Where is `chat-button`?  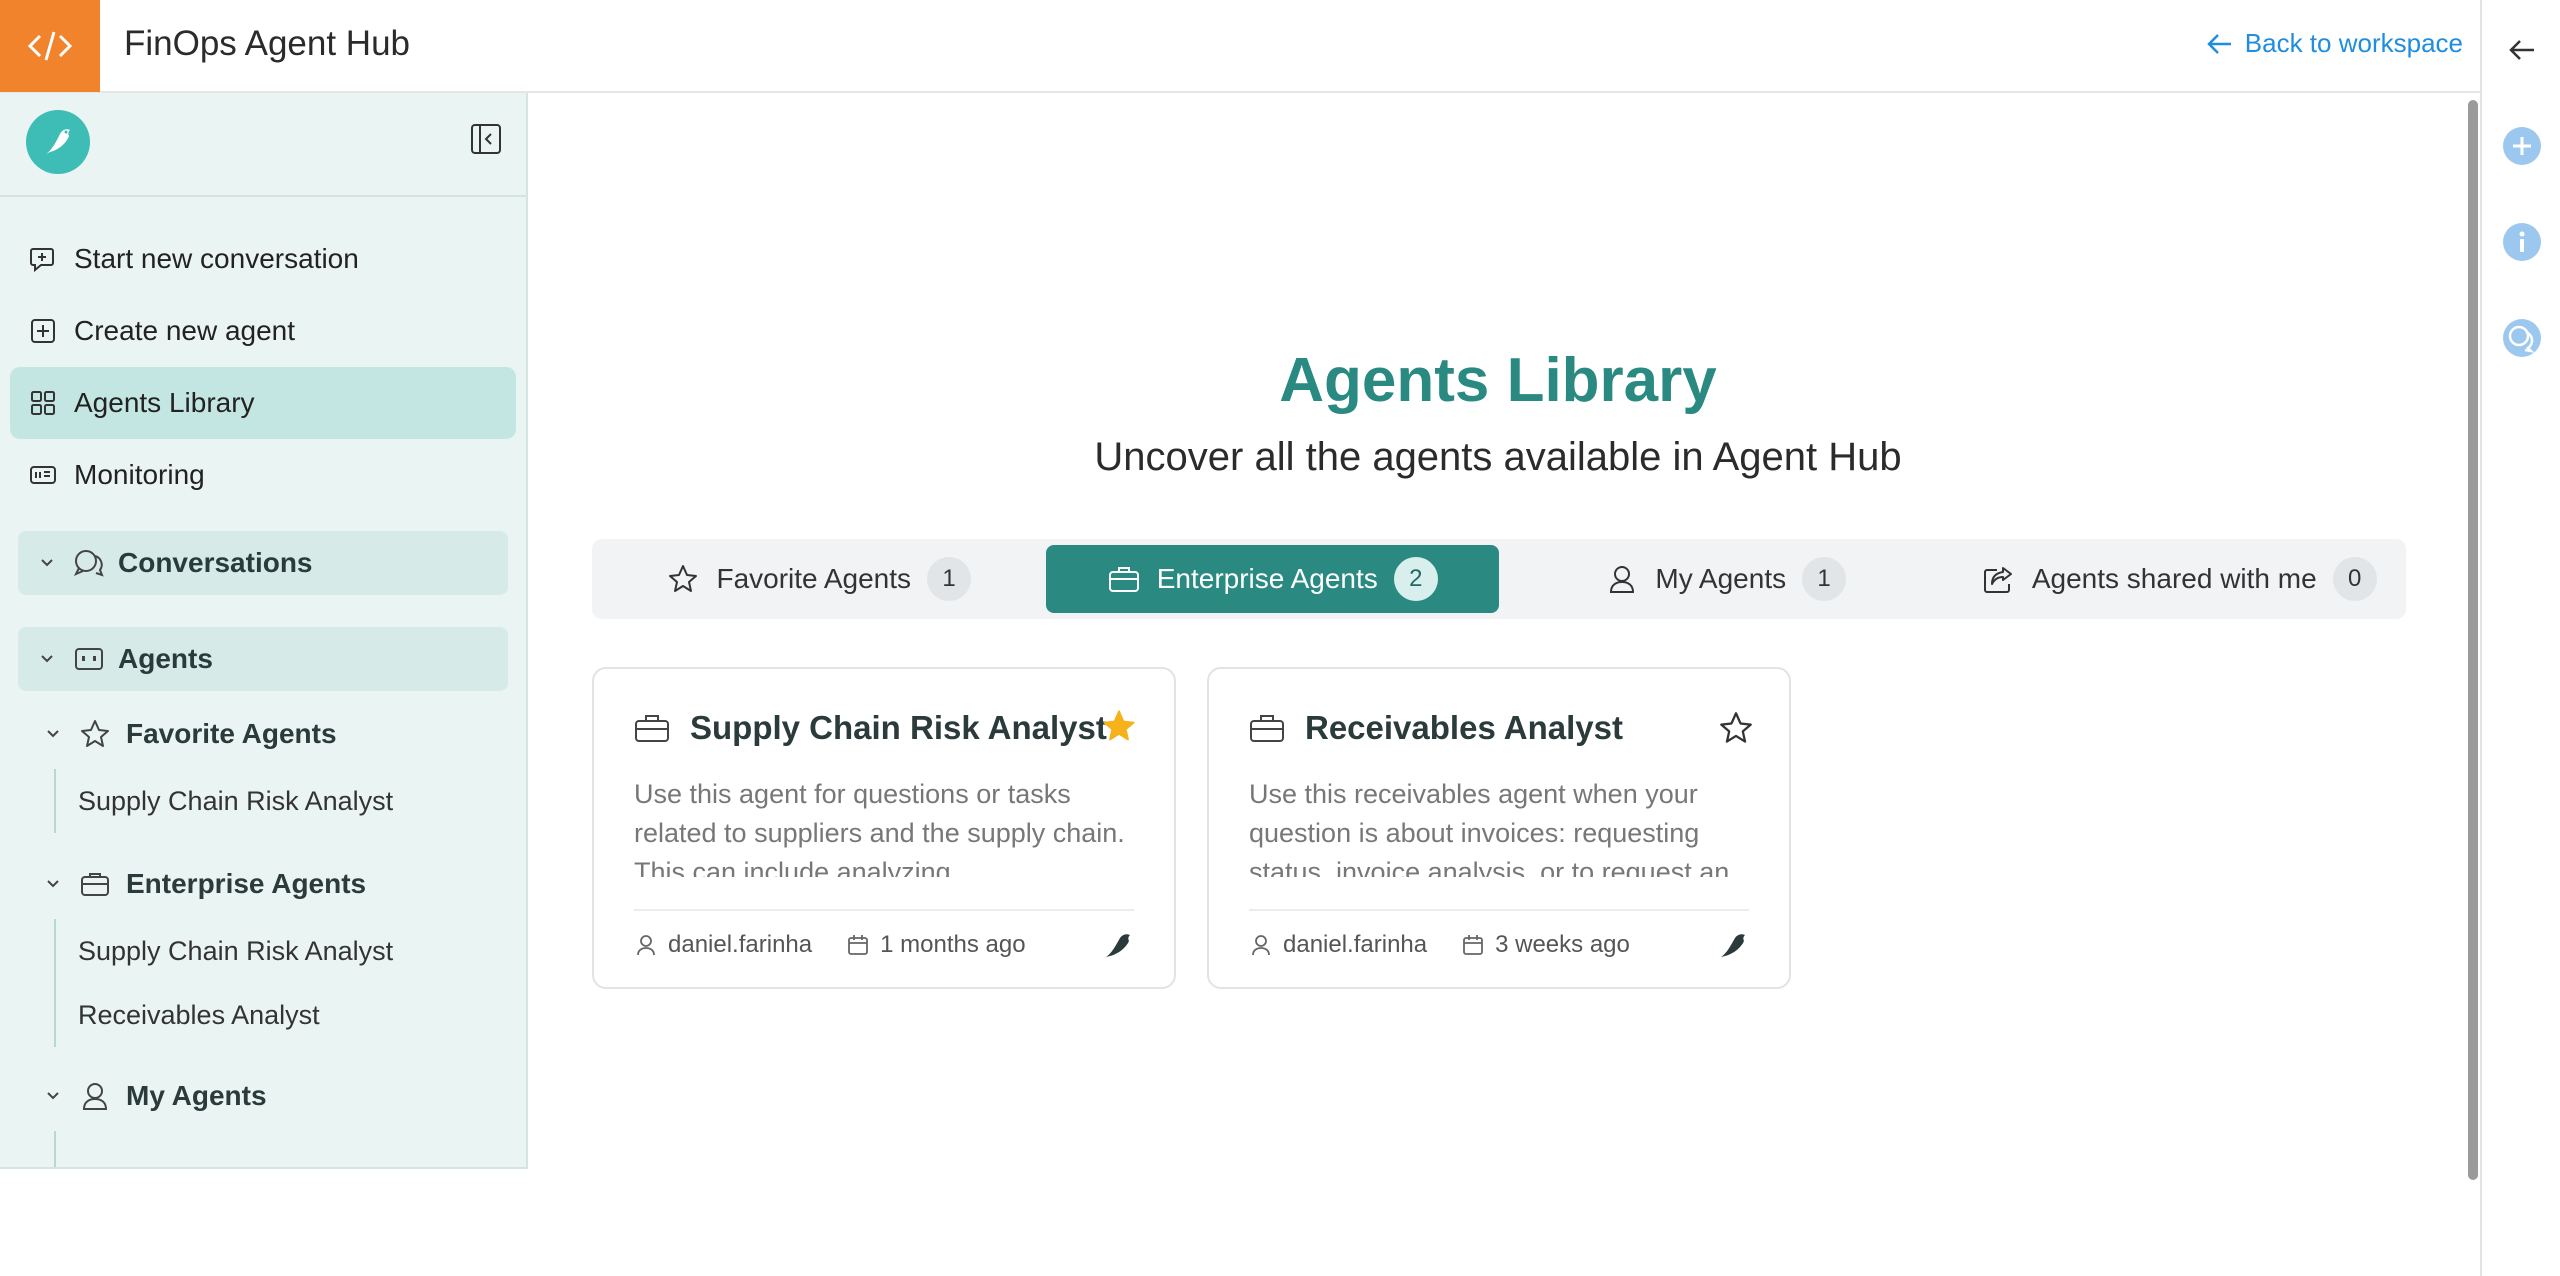
chat-button is located at coordinates (2522, 338).